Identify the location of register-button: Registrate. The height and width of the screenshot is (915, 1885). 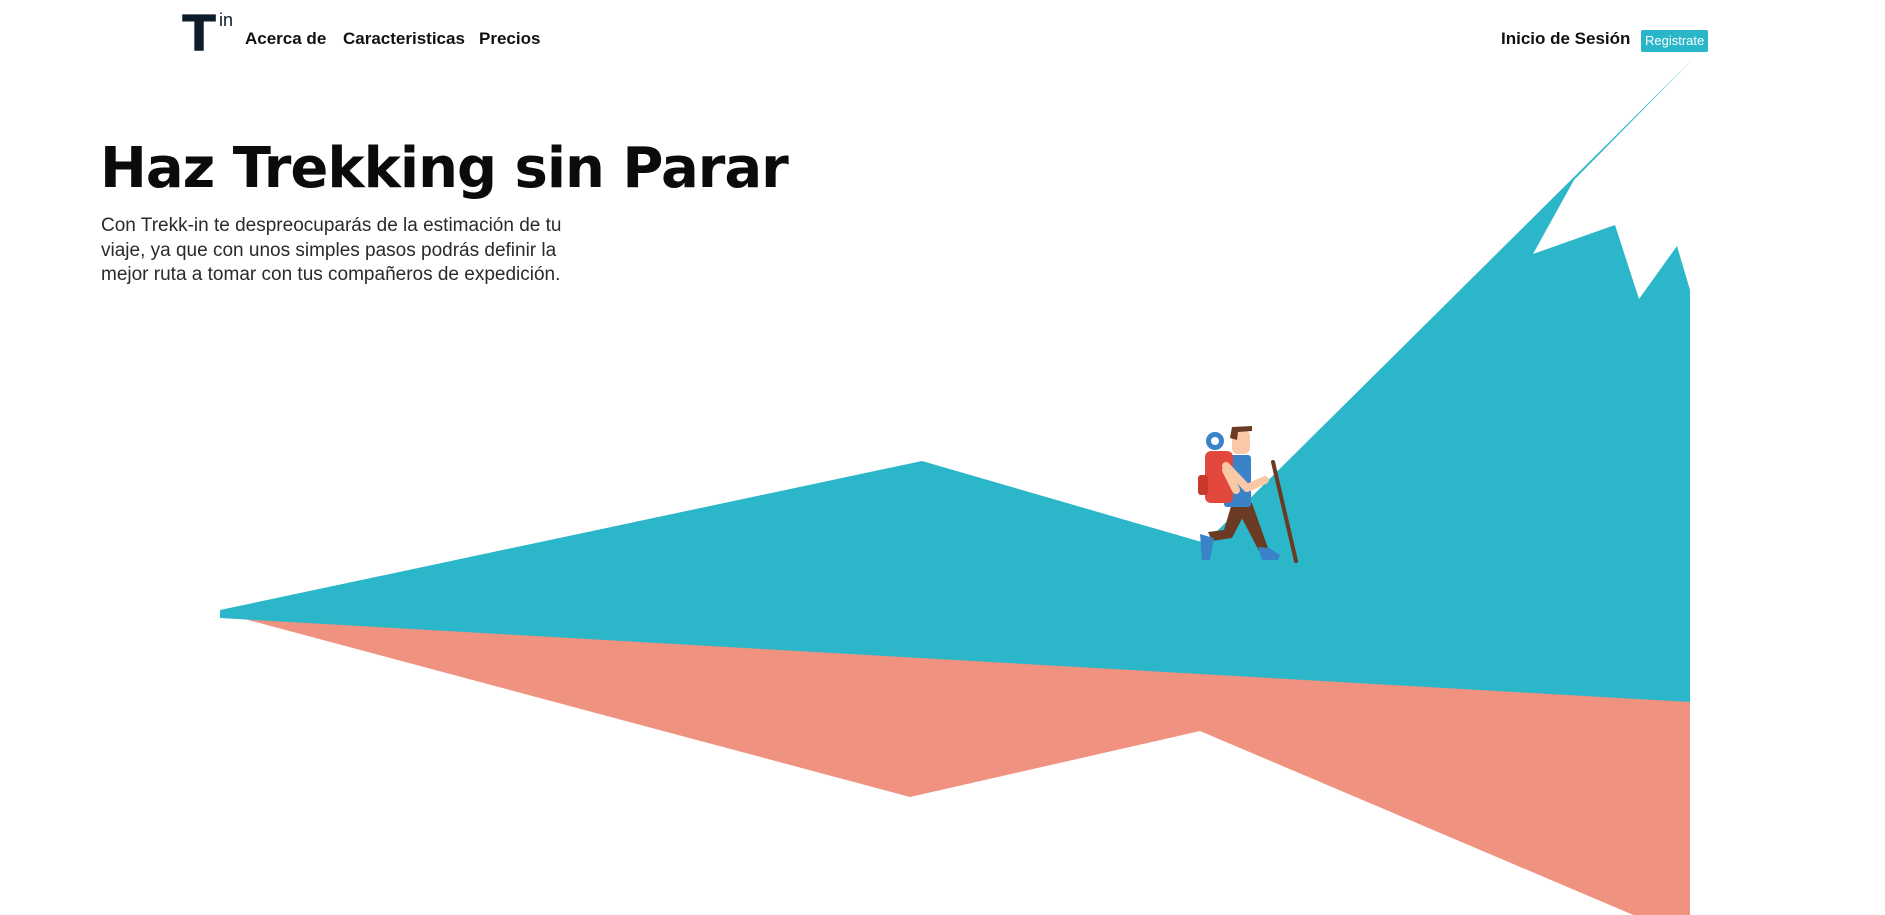
(1675, 41).